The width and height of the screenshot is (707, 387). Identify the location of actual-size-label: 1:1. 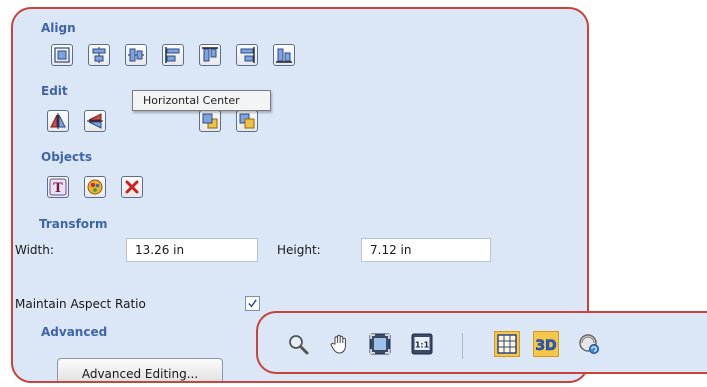
(422, 345).